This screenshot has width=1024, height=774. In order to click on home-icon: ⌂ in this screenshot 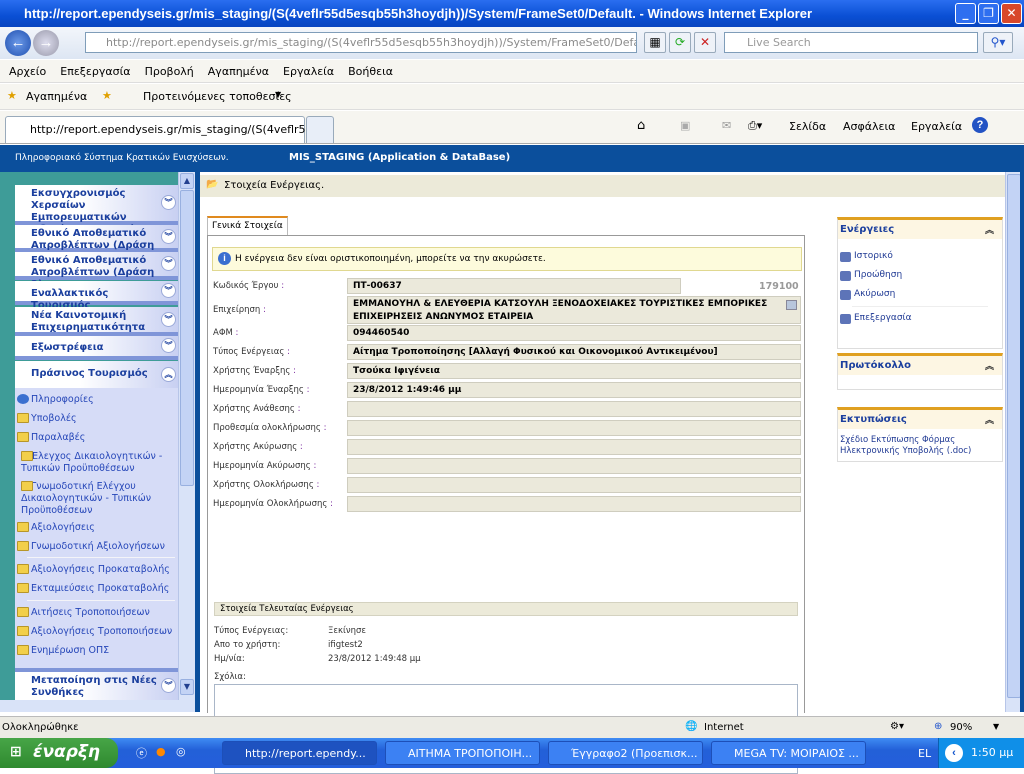, I will do `click(641, 125)`.